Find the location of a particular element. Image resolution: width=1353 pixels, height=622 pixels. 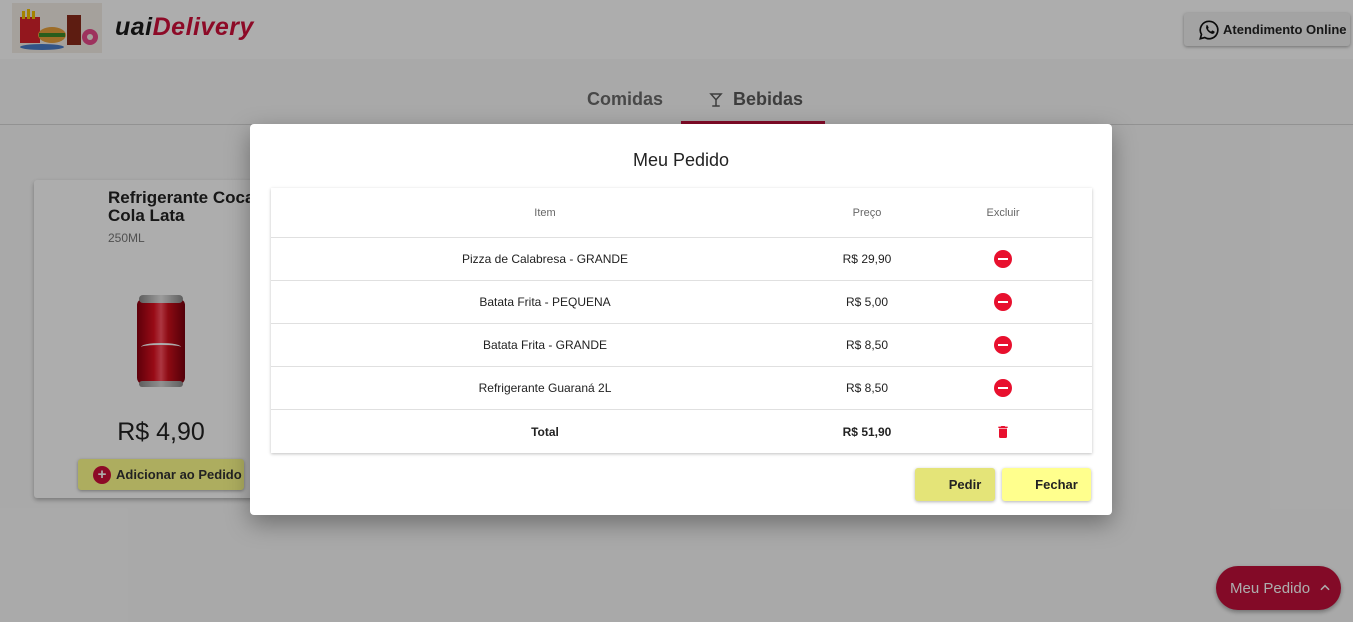

close-dialog-button: Fechar is located at coordinates (1046, 484).